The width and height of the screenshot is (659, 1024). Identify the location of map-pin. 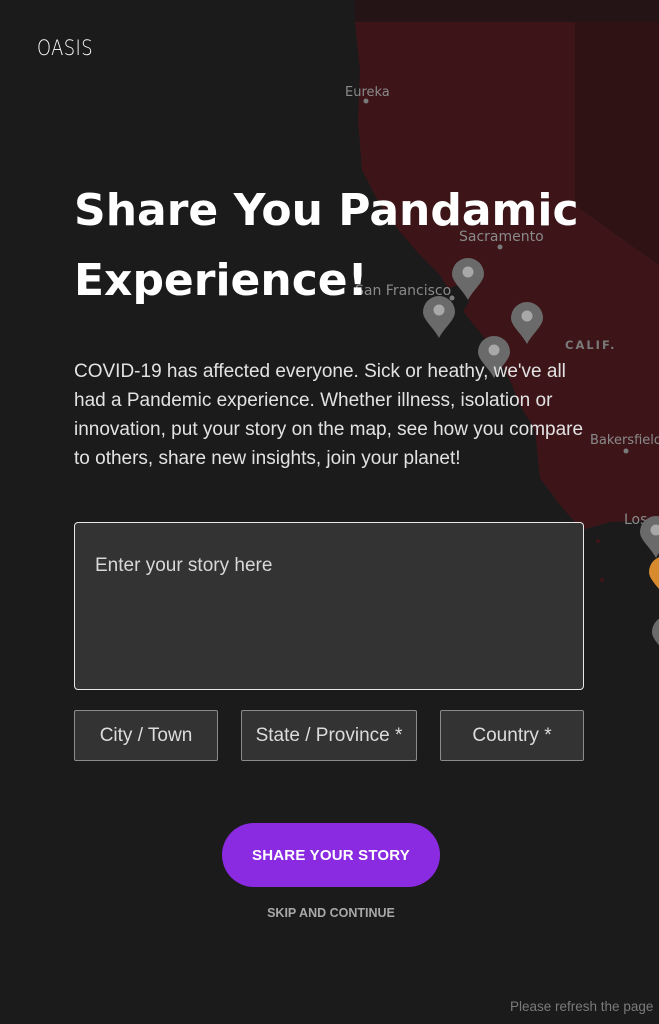
(655, 637).